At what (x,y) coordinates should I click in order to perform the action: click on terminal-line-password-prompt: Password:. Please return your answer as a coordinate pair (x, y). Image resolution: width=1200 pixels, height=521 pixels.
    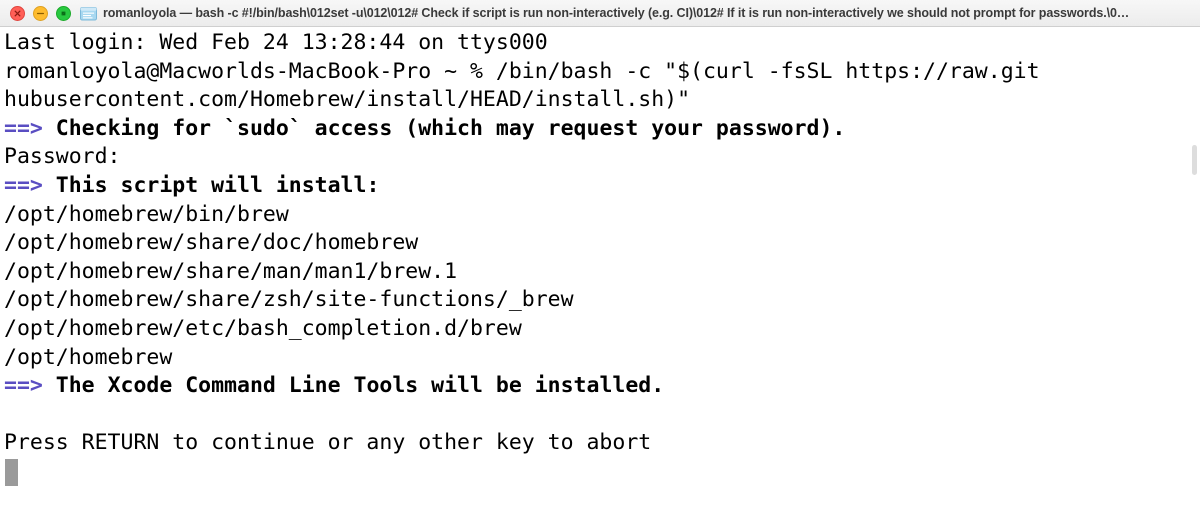
    Looking at the image, I should click on (62, 157).